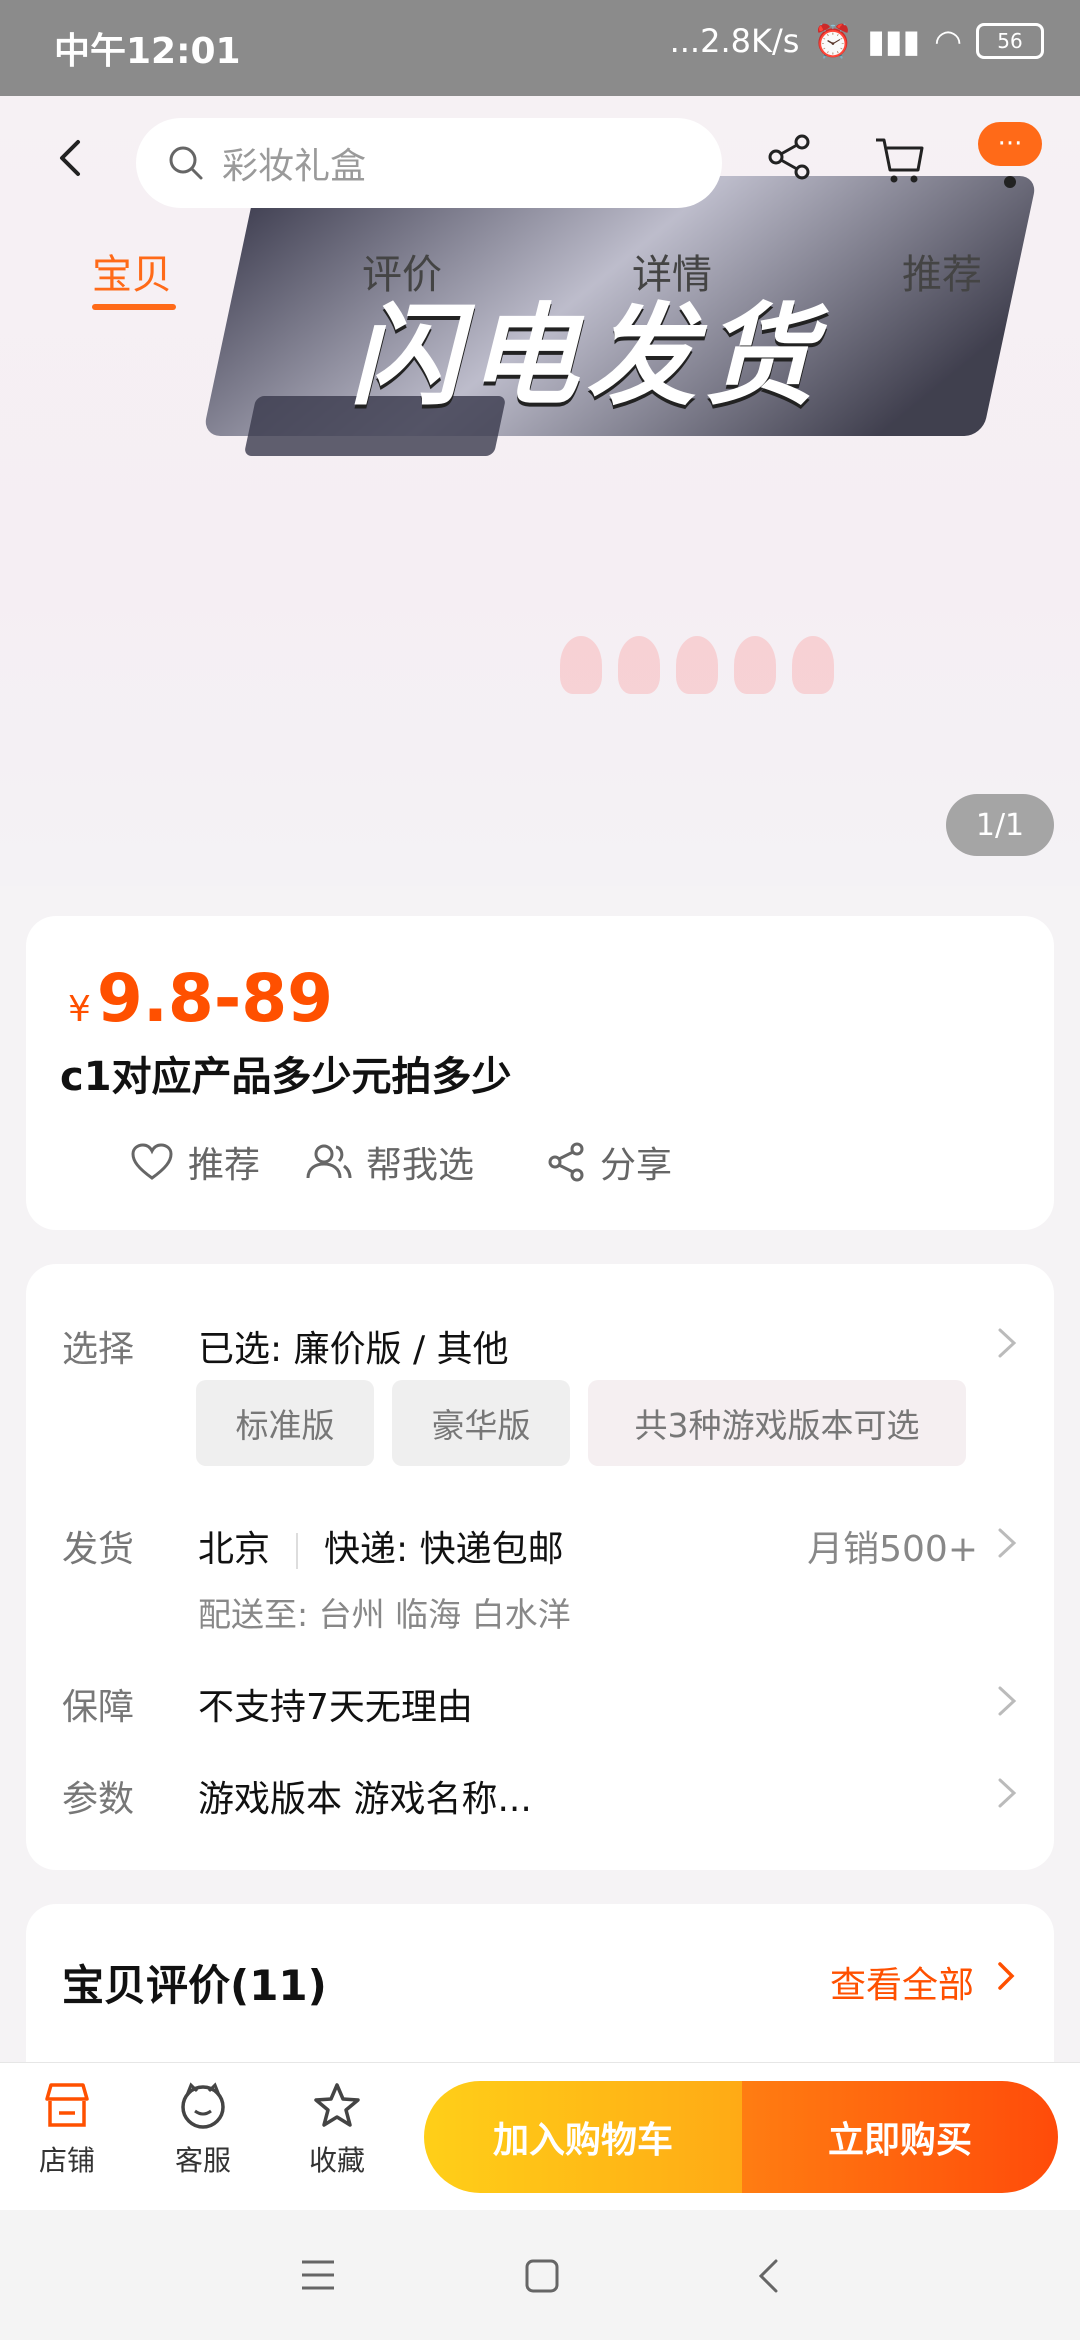 The width and height of the screenshot is (1080, 2340). What do you see at coordinates (900, 160) in the screenshot?
I see `cart-icon` at bounding box center [900, 160].